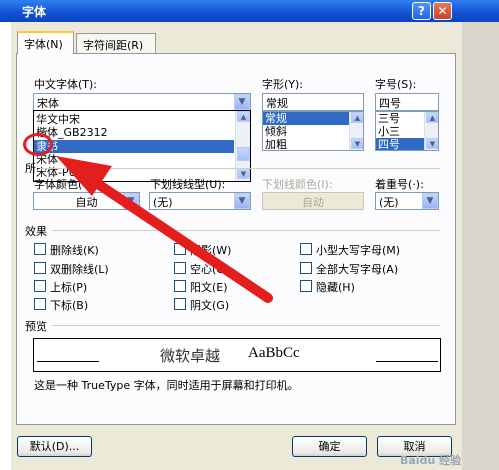 This screenshot has width=499, height=470. I want to click on annotation-arrow, so click(164, 229).